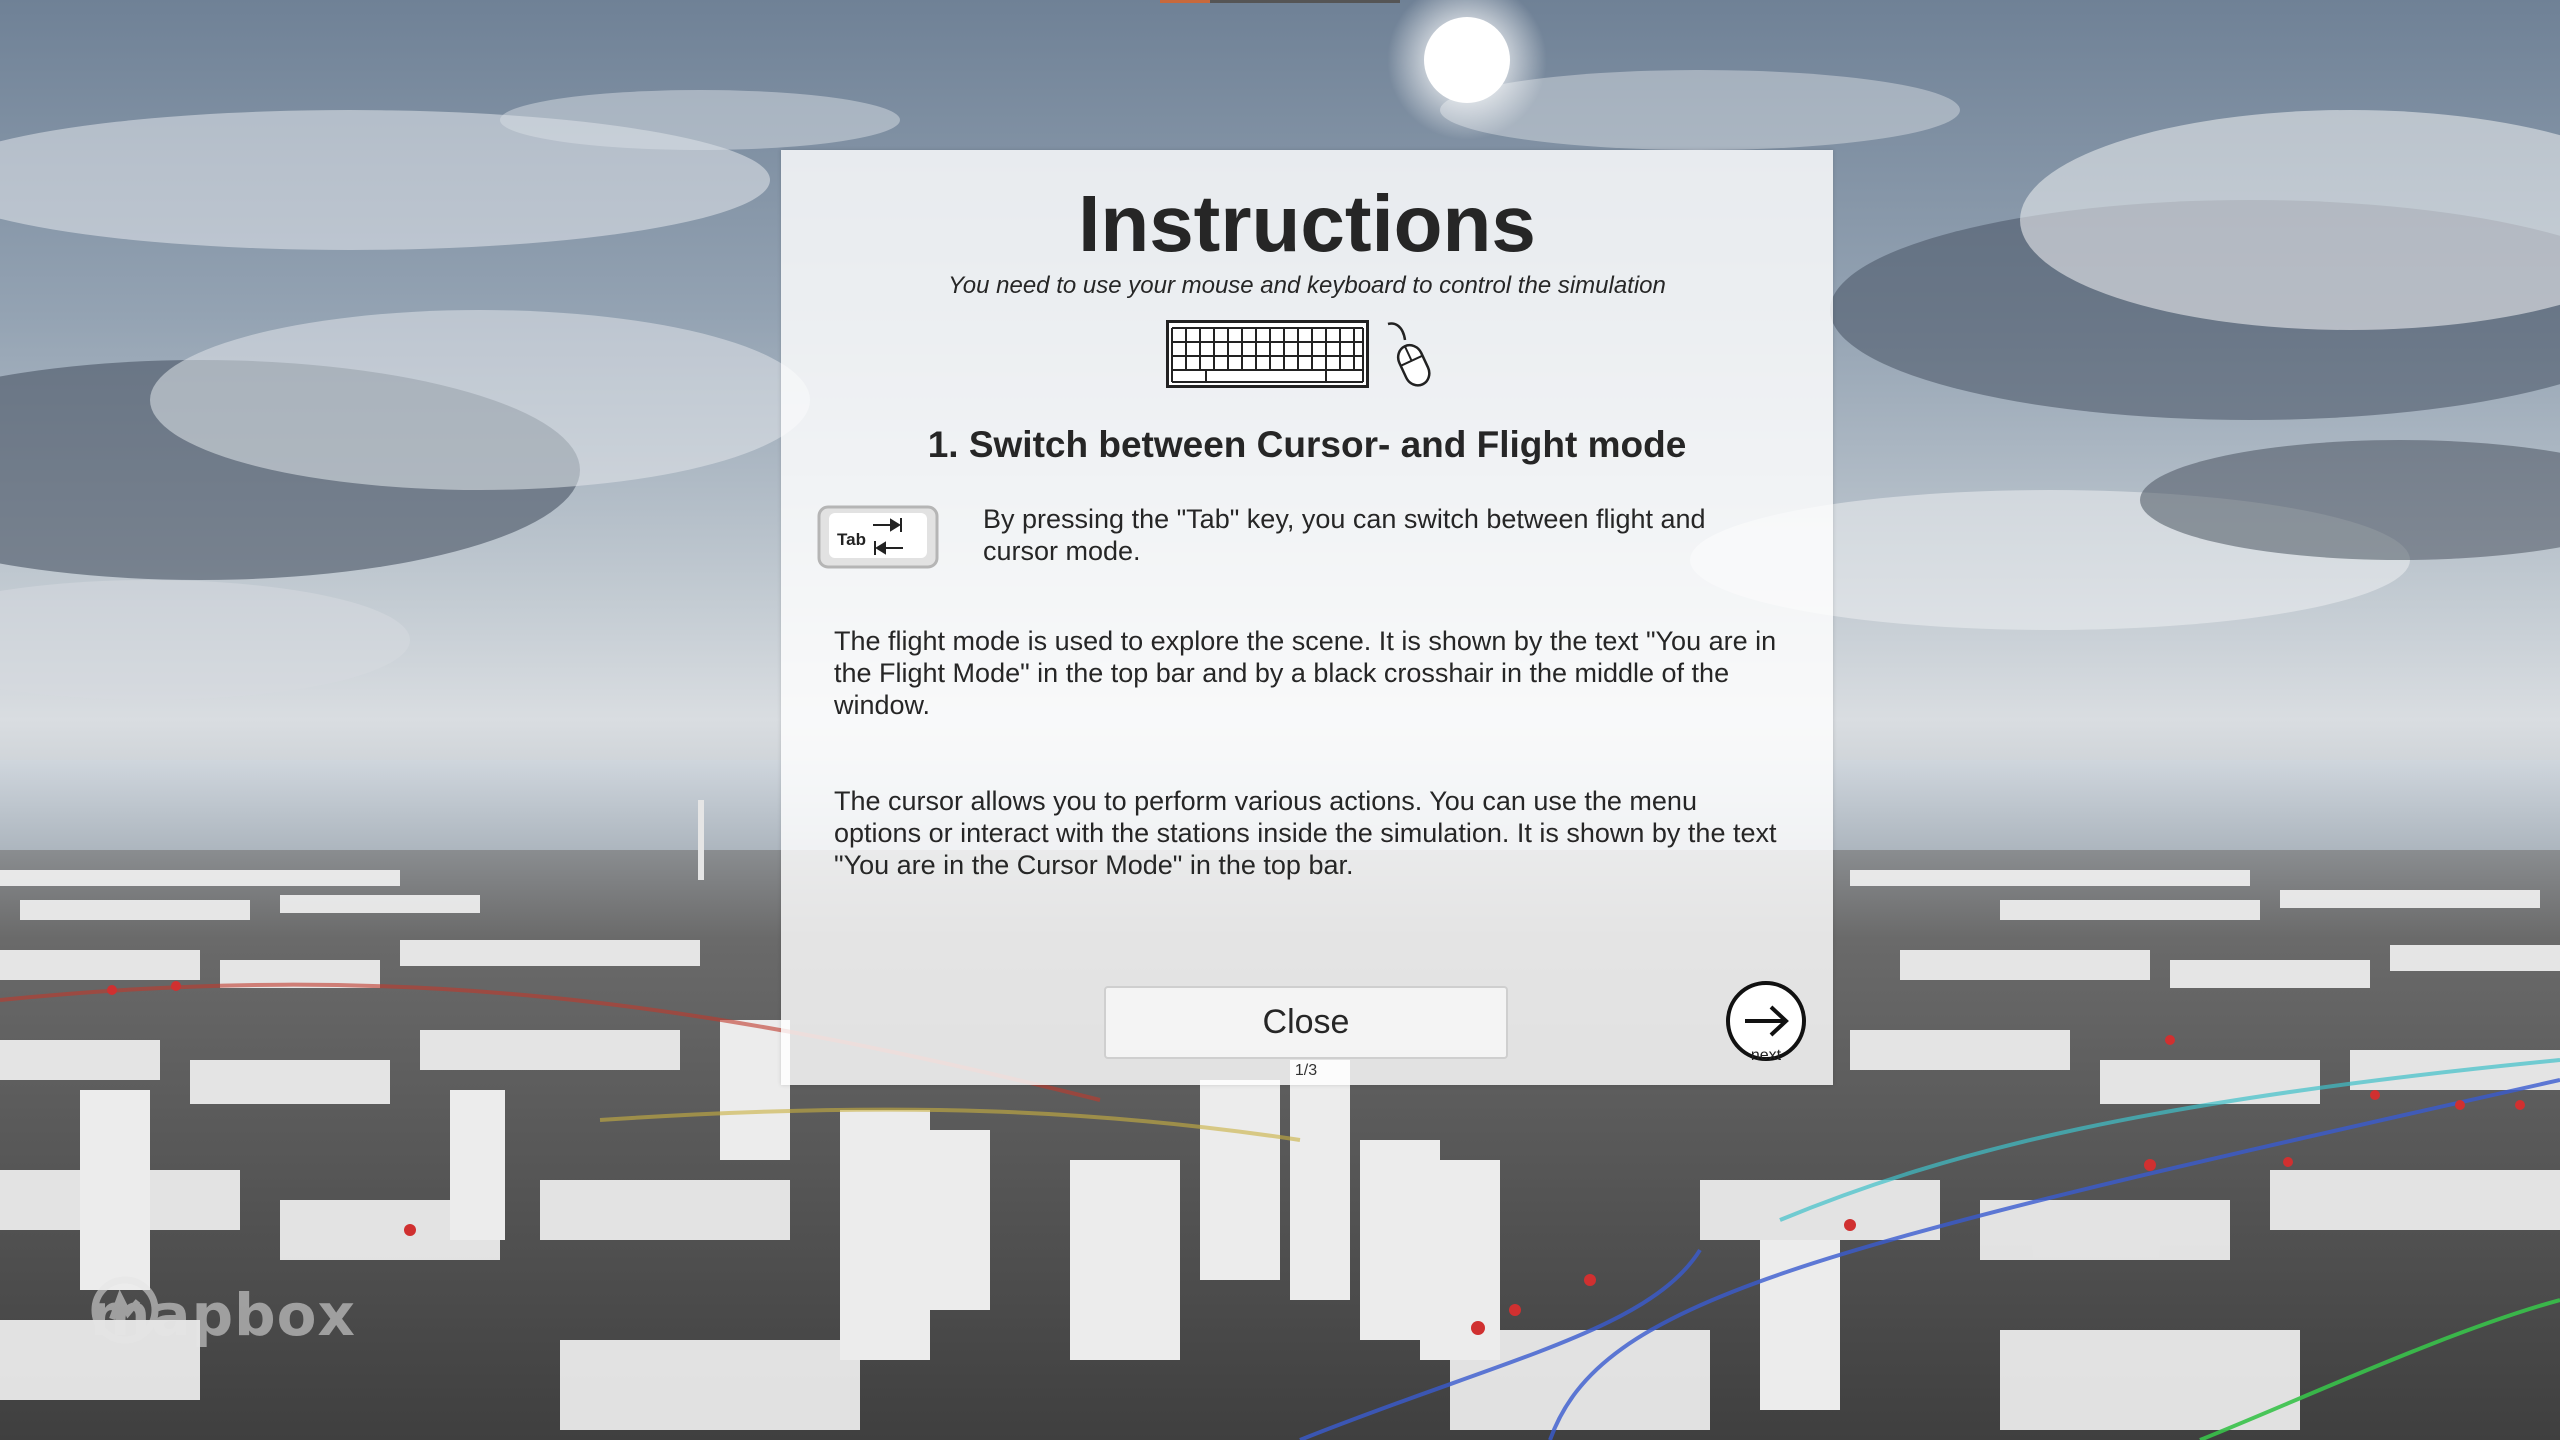 This screenshot has height=1440, width=2560. What do you see at coordinates (878, 537) in the screenshot?
I see `tab-key-icon: Tab` at bounding box center [878, 537].